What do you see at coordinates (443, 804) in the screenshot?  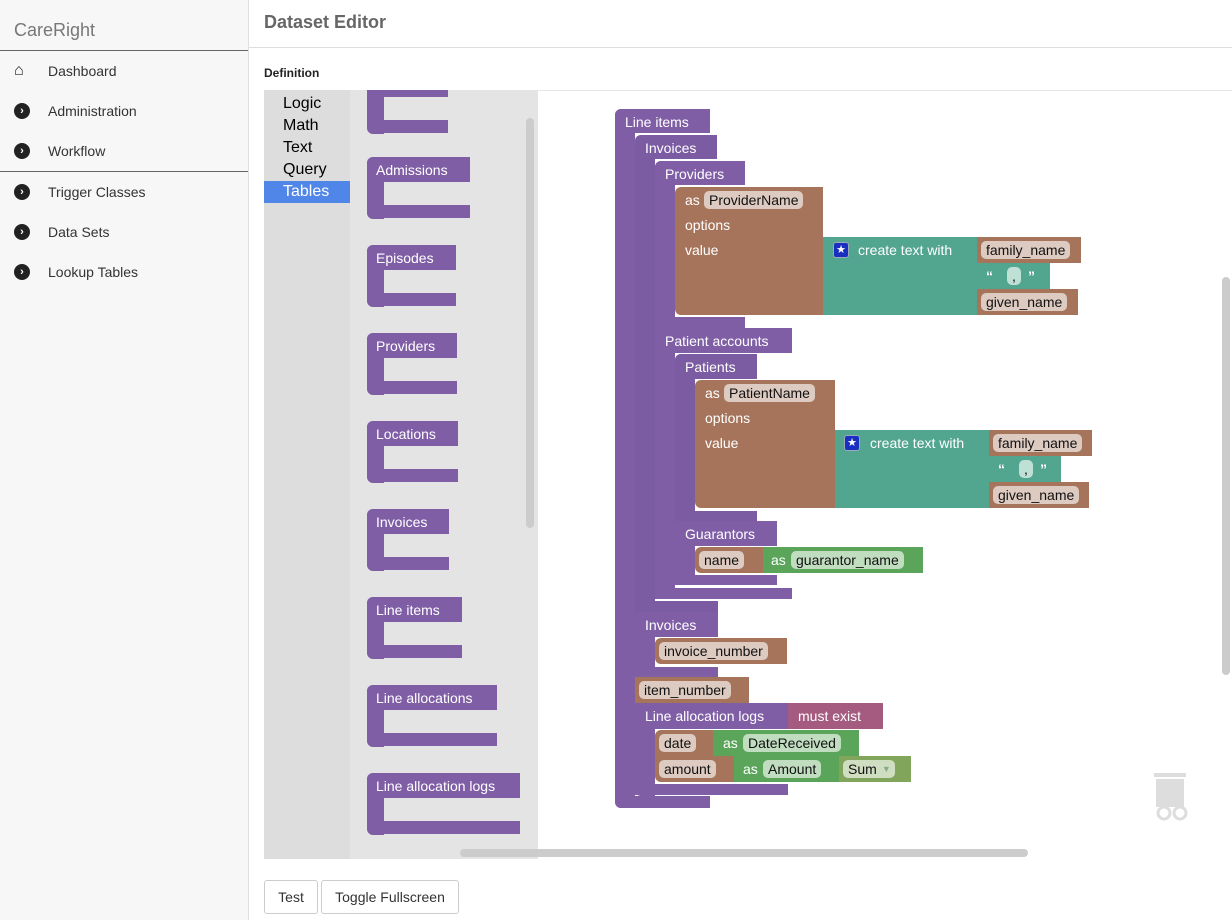 I see `flyout-block: Line allocation logs` at bounding box center [443, 804].